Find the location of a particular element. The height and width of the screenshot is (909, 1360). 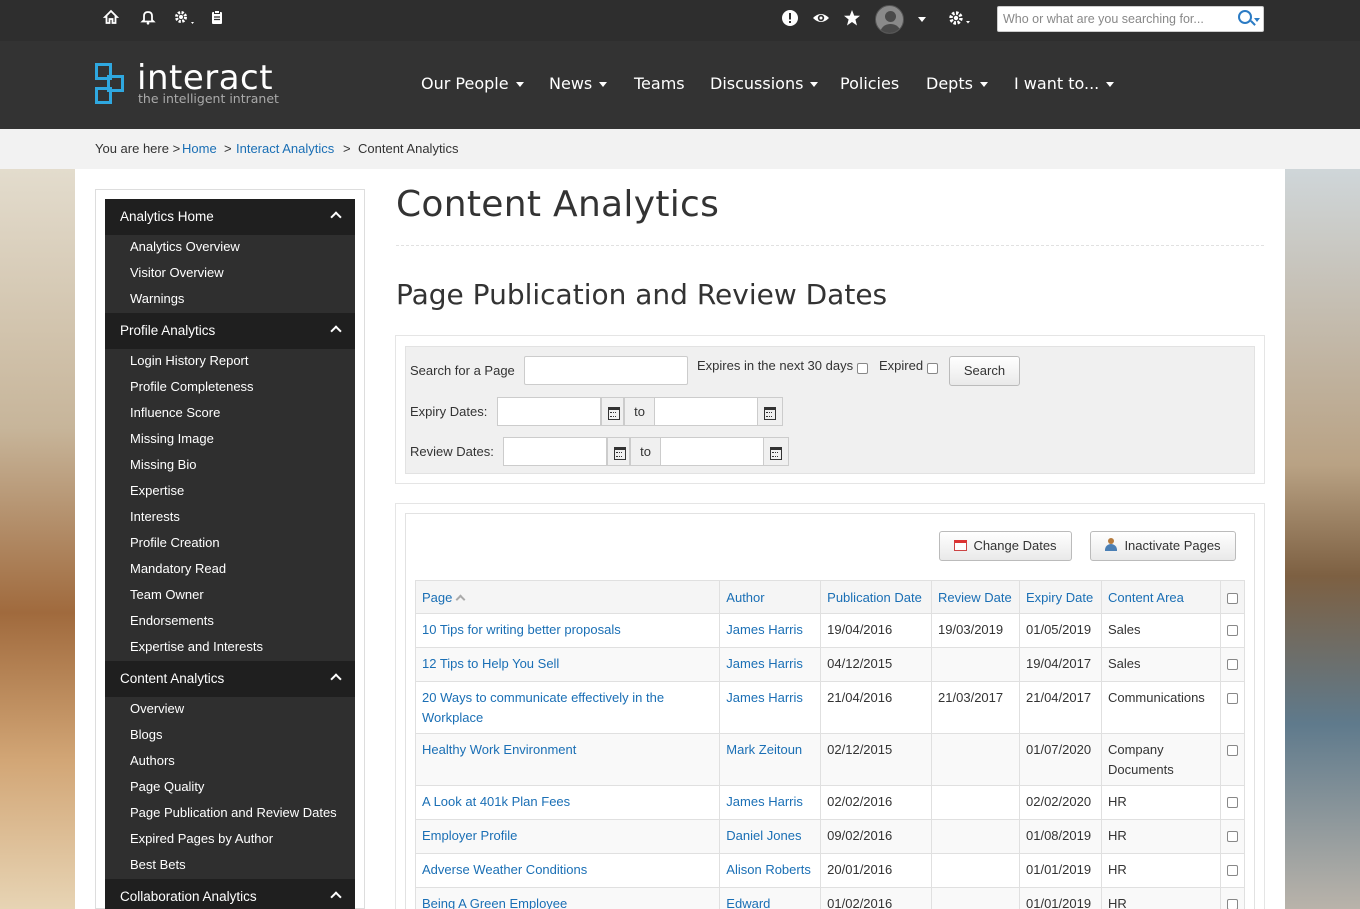

avatar-caret-icon is located at coordinates (922, 19).